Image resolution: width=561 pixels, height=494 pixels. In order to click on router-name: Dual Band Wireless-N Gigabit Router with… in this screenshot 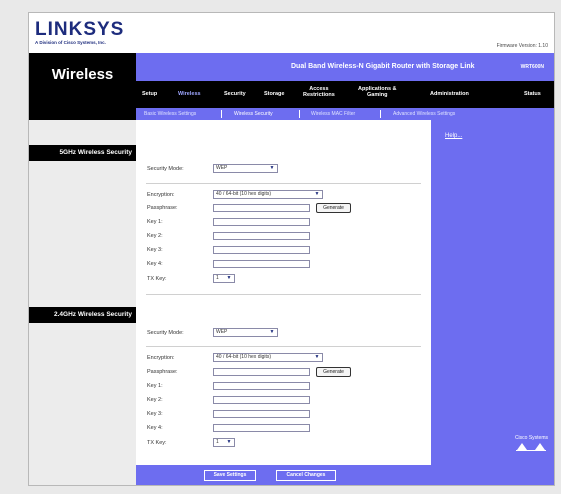, I will do `click(383, 66)`.